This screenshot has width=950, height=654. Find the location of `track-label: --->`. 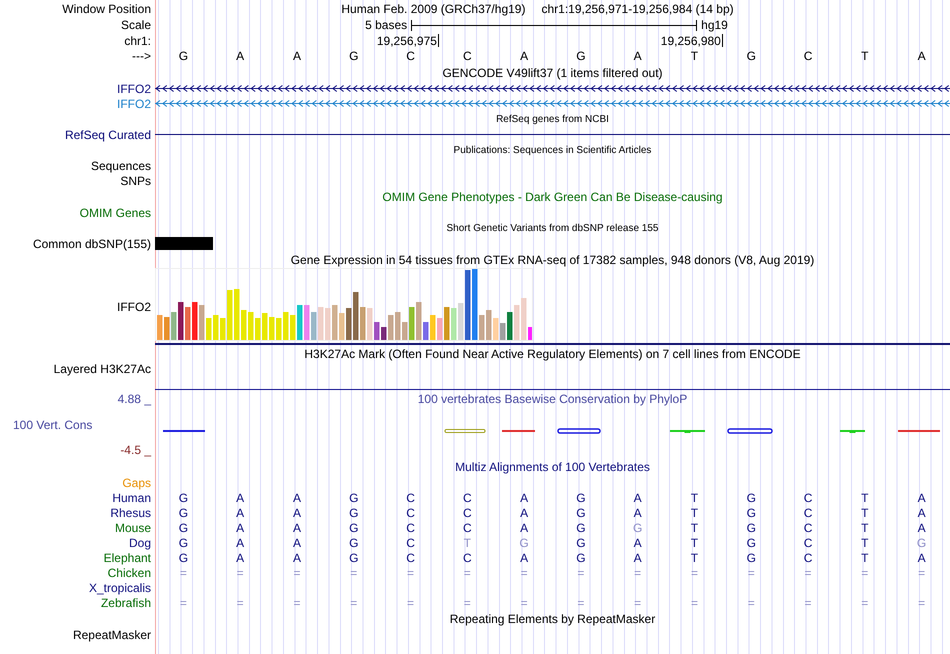

track-label: ---> is located at coordinates (141, 56).